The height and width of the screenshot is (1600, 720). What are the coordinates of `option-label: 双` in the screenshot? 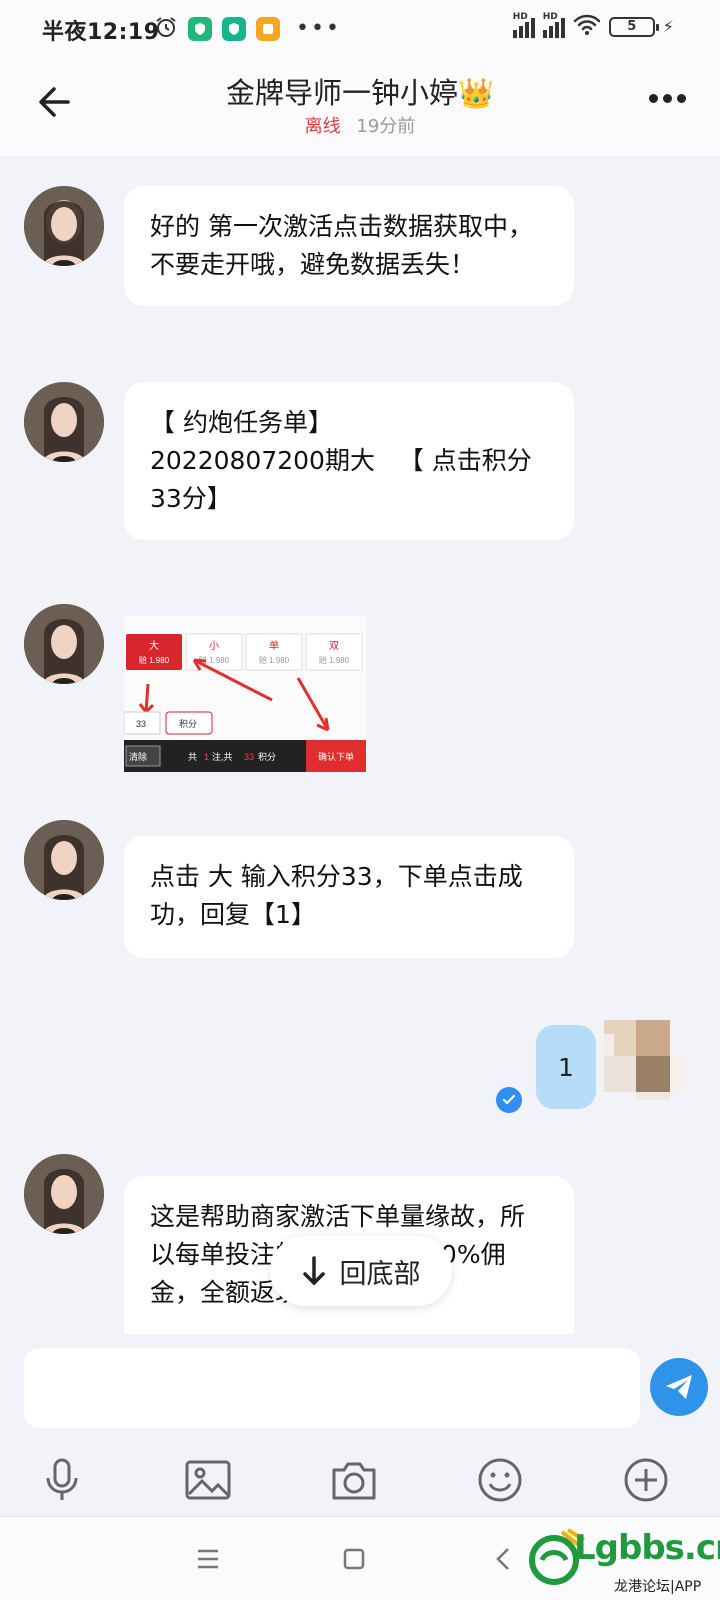 It's located at (334, 646).